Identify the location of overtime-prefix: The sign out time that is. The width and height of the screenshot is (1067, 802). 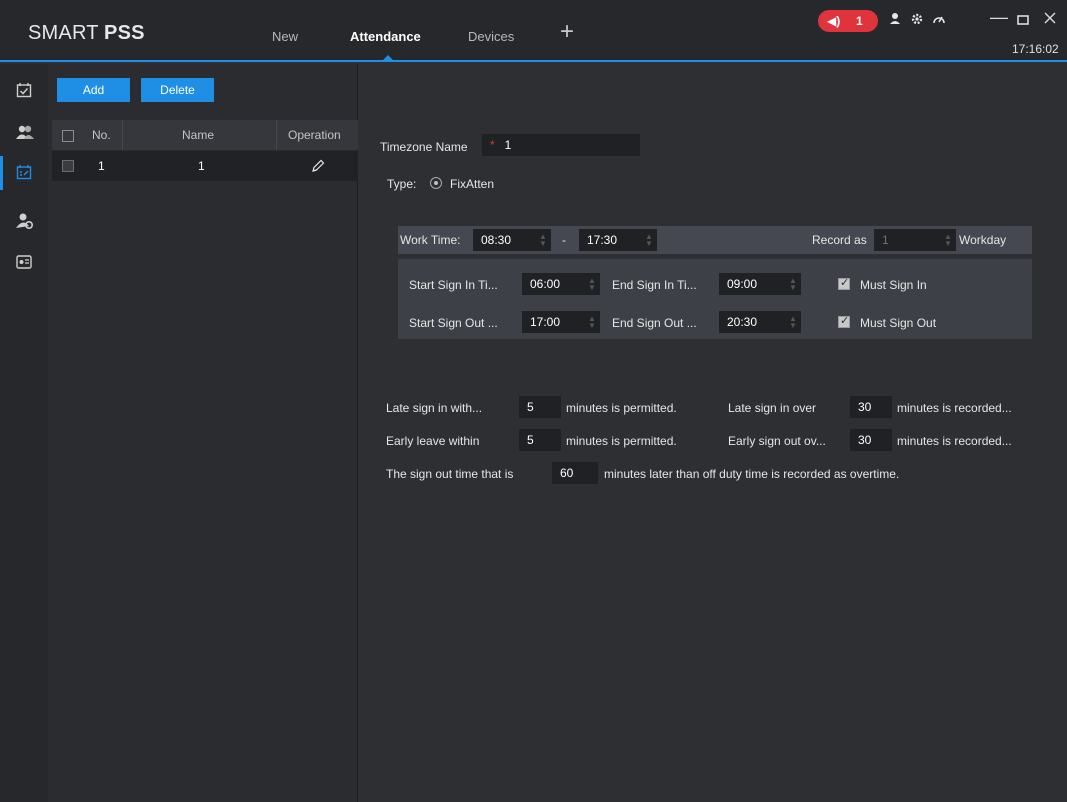
(450, 474).